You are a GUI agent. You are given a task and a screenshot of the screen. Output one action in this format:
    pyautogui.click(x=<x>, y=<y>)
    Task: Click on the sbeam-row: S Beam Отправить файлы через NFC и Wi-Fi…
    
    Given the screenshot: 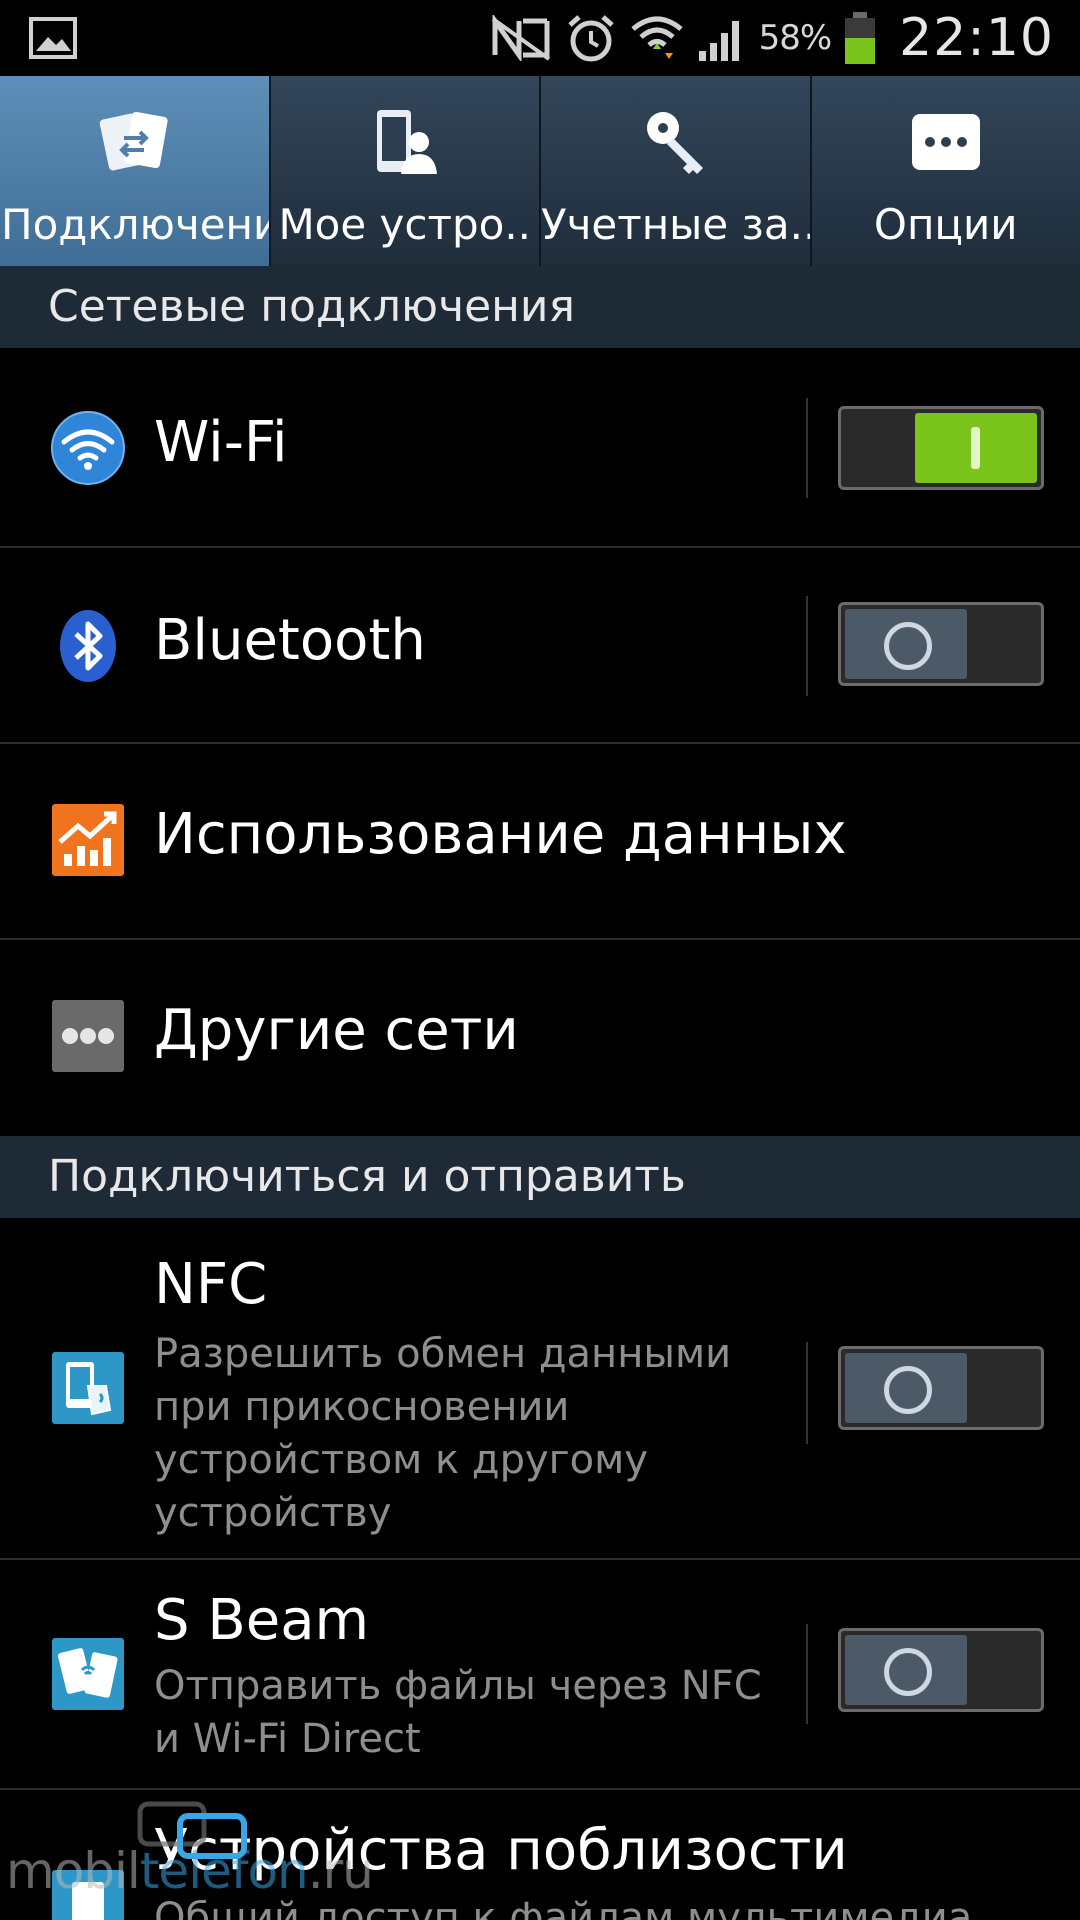 What is the action you would take?
    pyautogui.click(x=540, y=1675)
    